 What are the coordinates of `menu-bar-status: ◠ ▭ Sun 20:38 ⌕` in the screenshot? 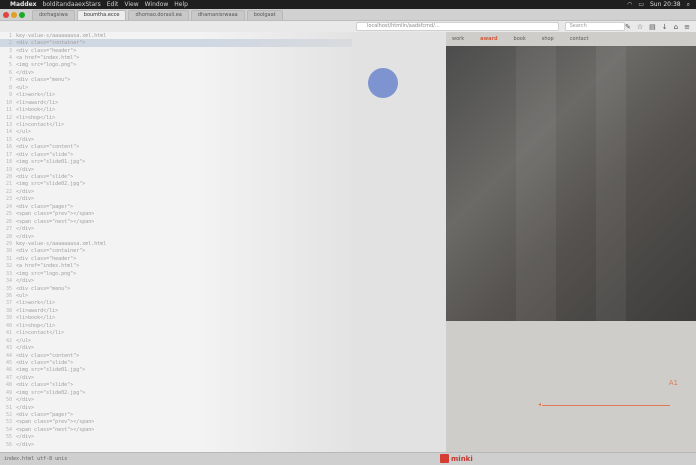 It's located at (661, 4).